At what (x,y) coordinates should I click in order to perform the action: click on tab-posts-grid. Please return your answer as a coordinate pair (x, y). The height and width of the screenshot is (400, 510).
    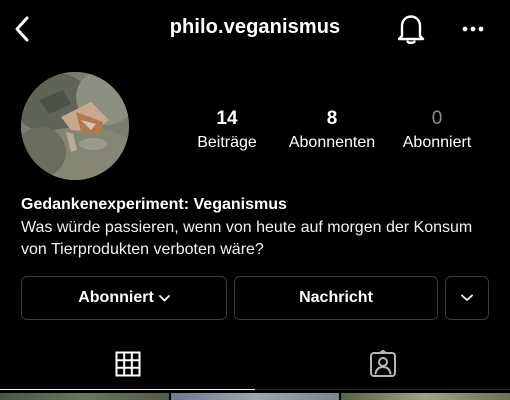
    Looking at the image, I should click on (127, 364).